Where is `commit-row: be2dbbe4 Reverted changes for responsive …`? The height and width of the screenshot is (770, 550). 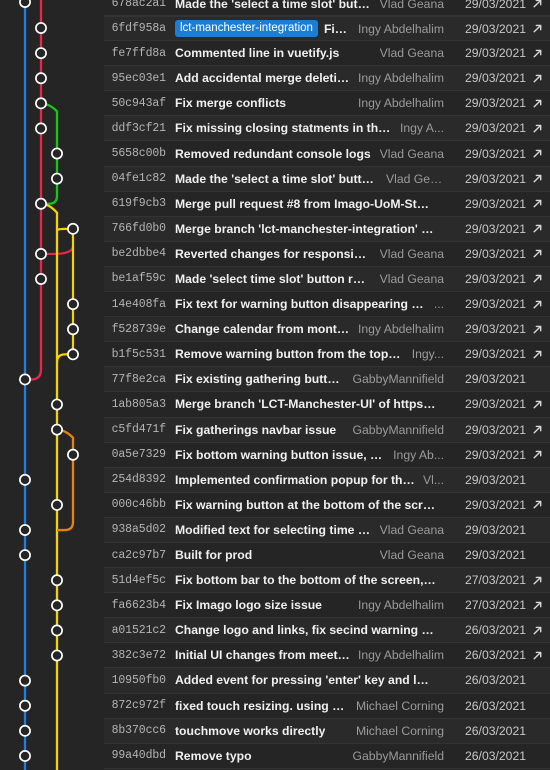 commit-row: be2dbbe4 Reverted changes for responsive … is located at coordinates (275, 254).